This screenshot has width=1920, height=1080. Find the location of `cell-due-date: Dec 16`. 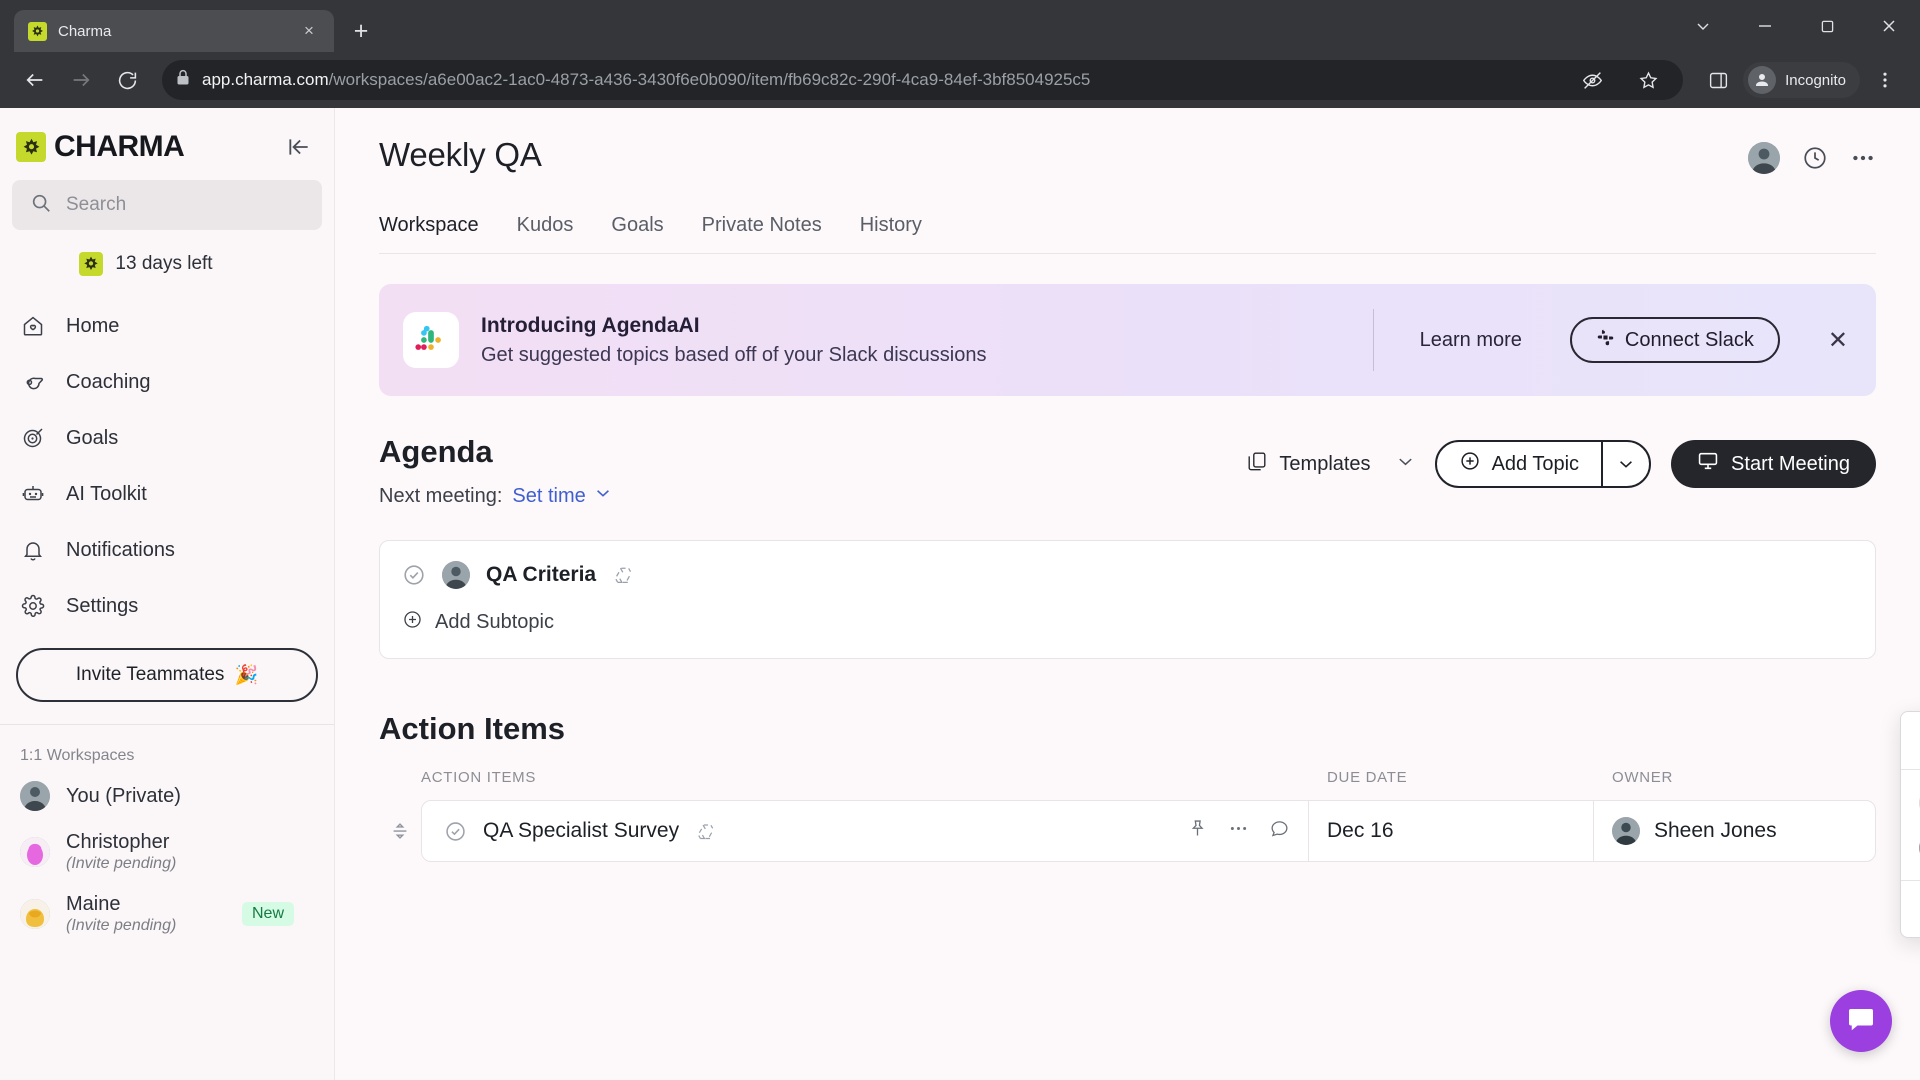

cell-due-date: Dec 16 is located at coordinates (1450, 831).